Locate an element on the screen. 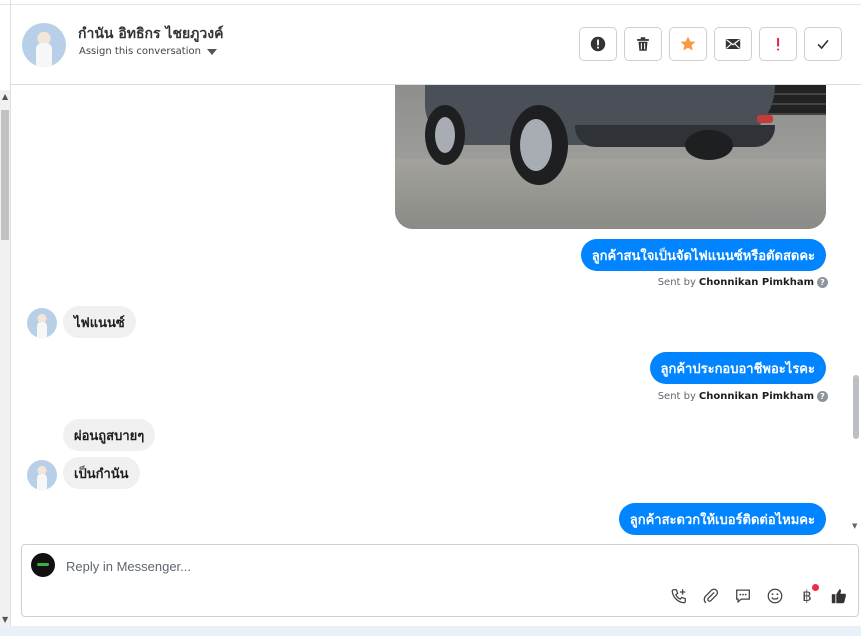  baht-icon: ฿ is located at coordinates (807, 596).